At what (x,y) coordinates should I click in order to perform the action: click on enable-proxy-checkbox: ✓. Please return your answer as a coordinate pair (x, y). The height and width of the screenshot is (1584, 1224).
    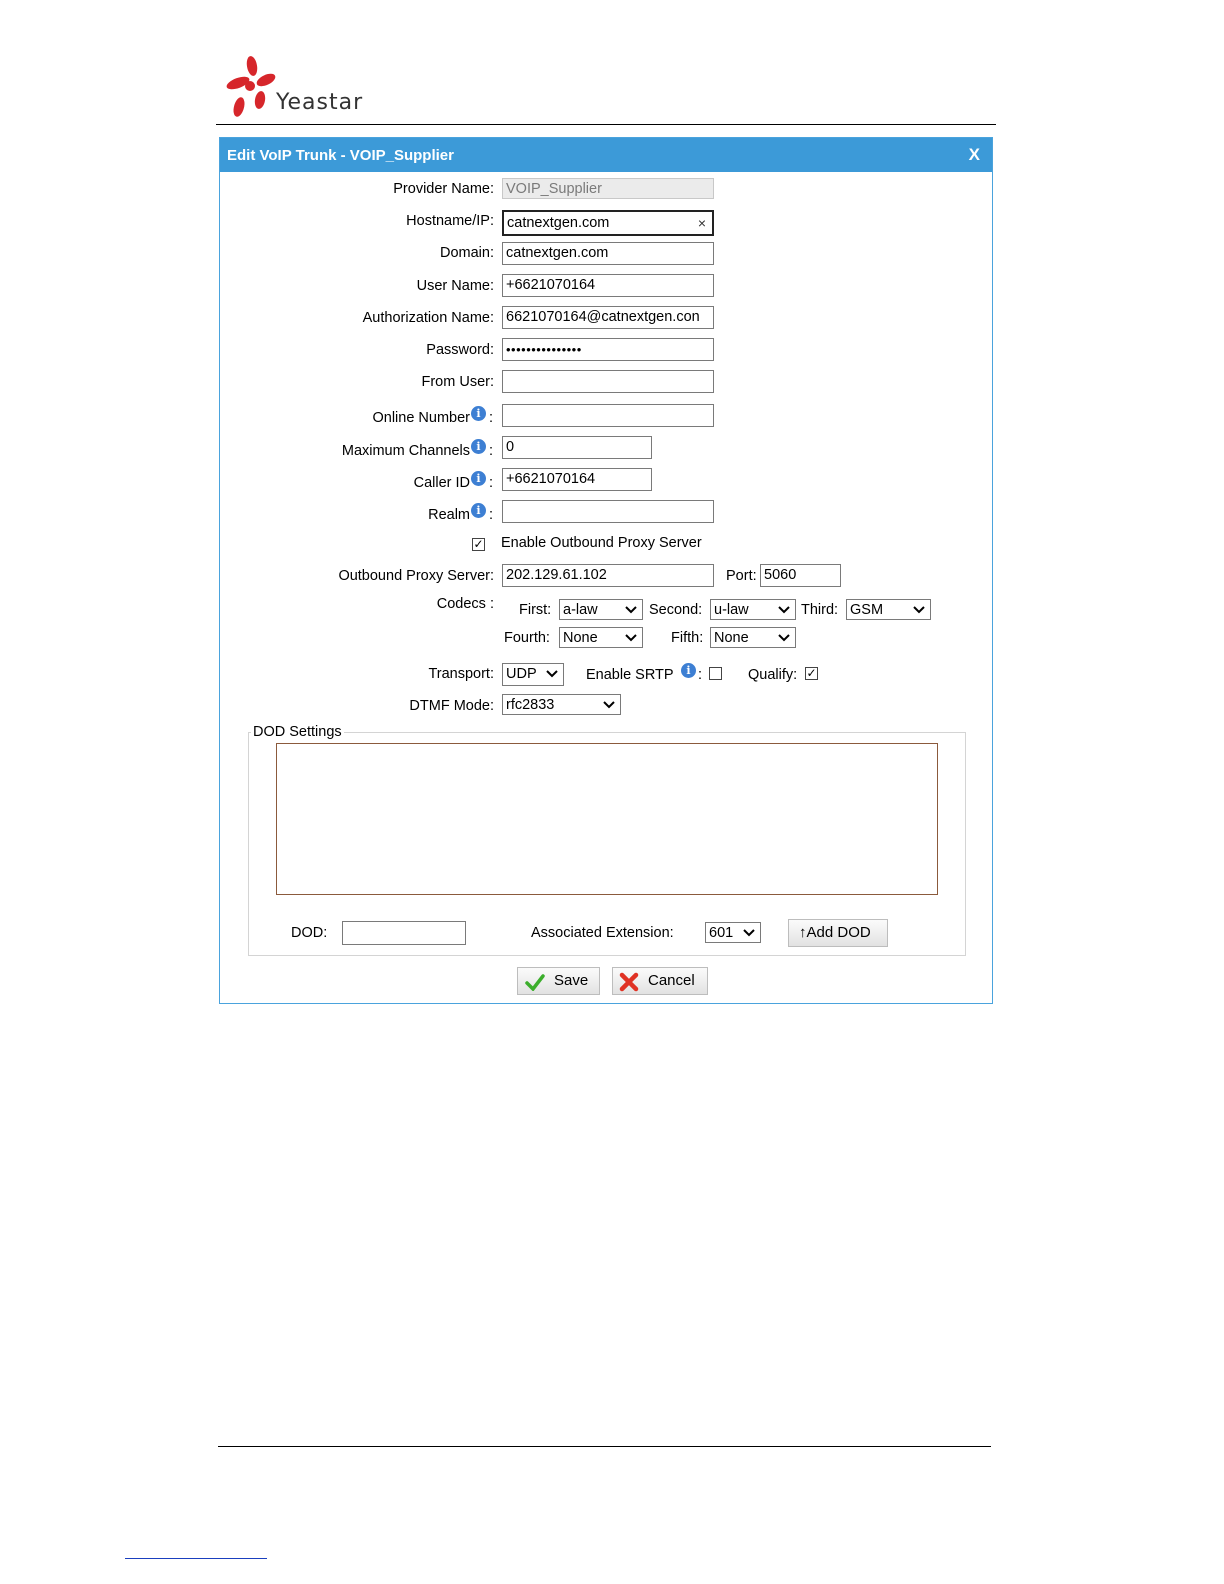
    Looking at the image, I should click on (478, 544).